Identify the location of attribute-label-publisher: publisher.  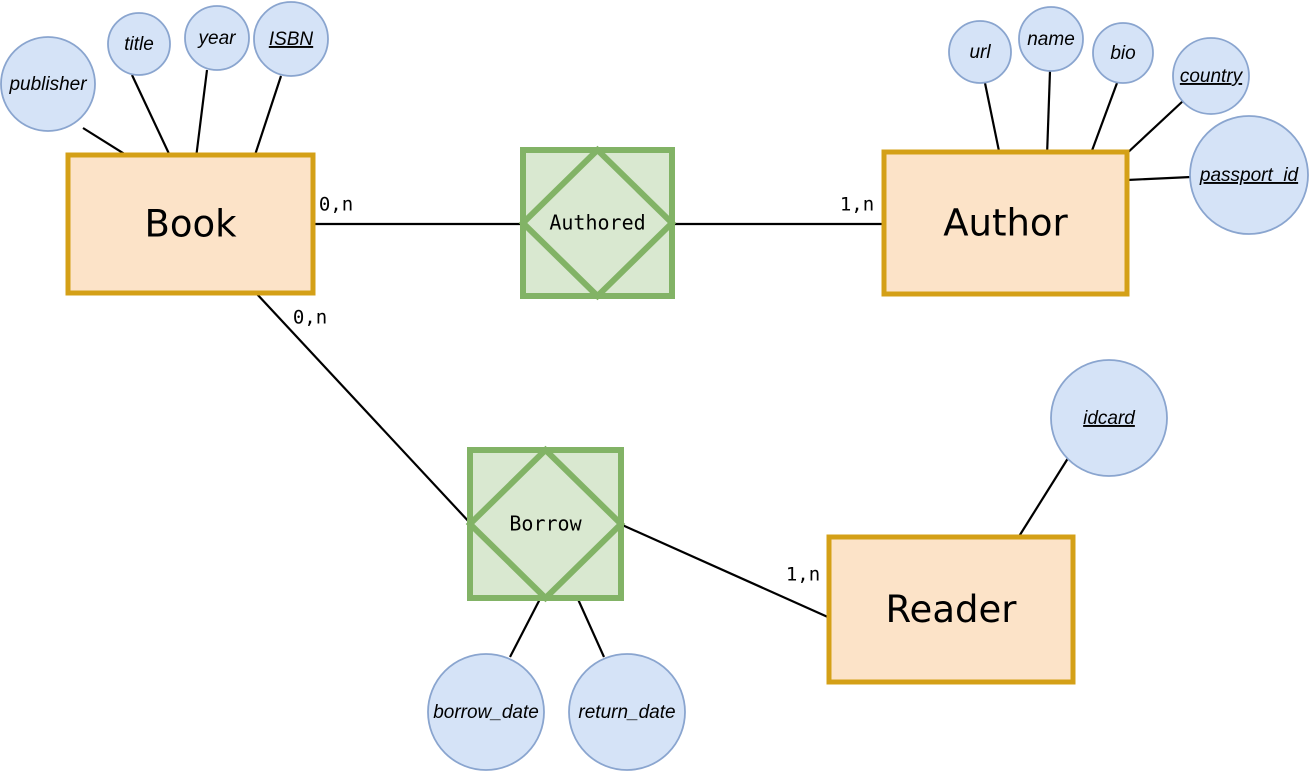
(47, 84).